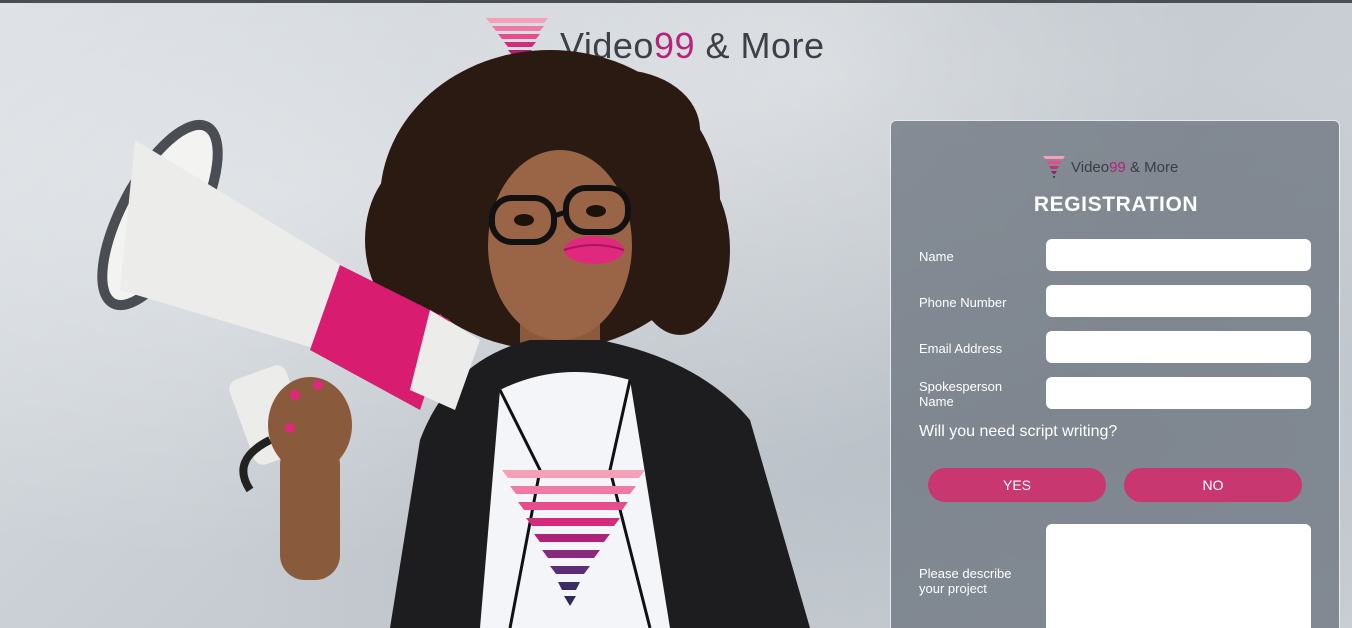 This screenshot has height=628, width=1352. I want to click on panel-brand-part1: Video, so click(1090, 167).